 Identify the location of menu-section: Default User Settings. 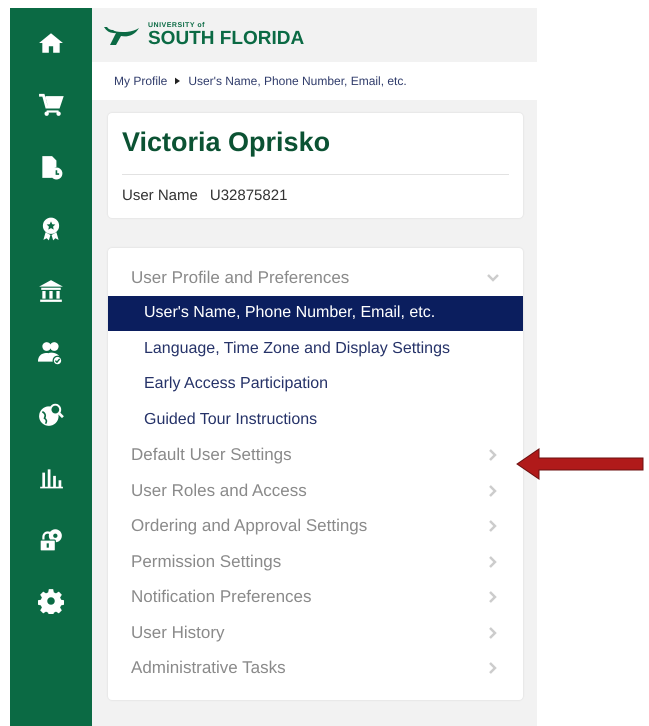
(315, 455).